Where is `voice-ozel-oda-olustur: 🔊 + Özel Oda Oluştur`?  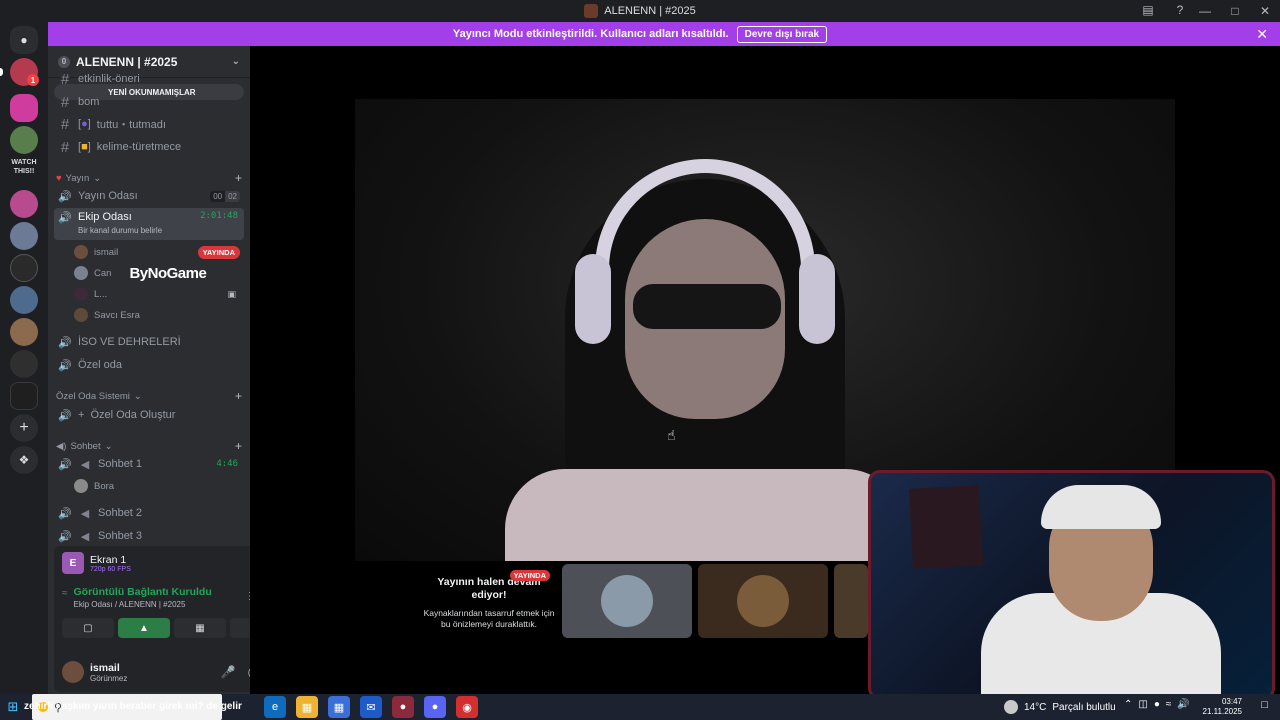
voice-ozel-oda-olustur: 🔊 + Özel Oda Oluştur is located at coordinates (149, 415).